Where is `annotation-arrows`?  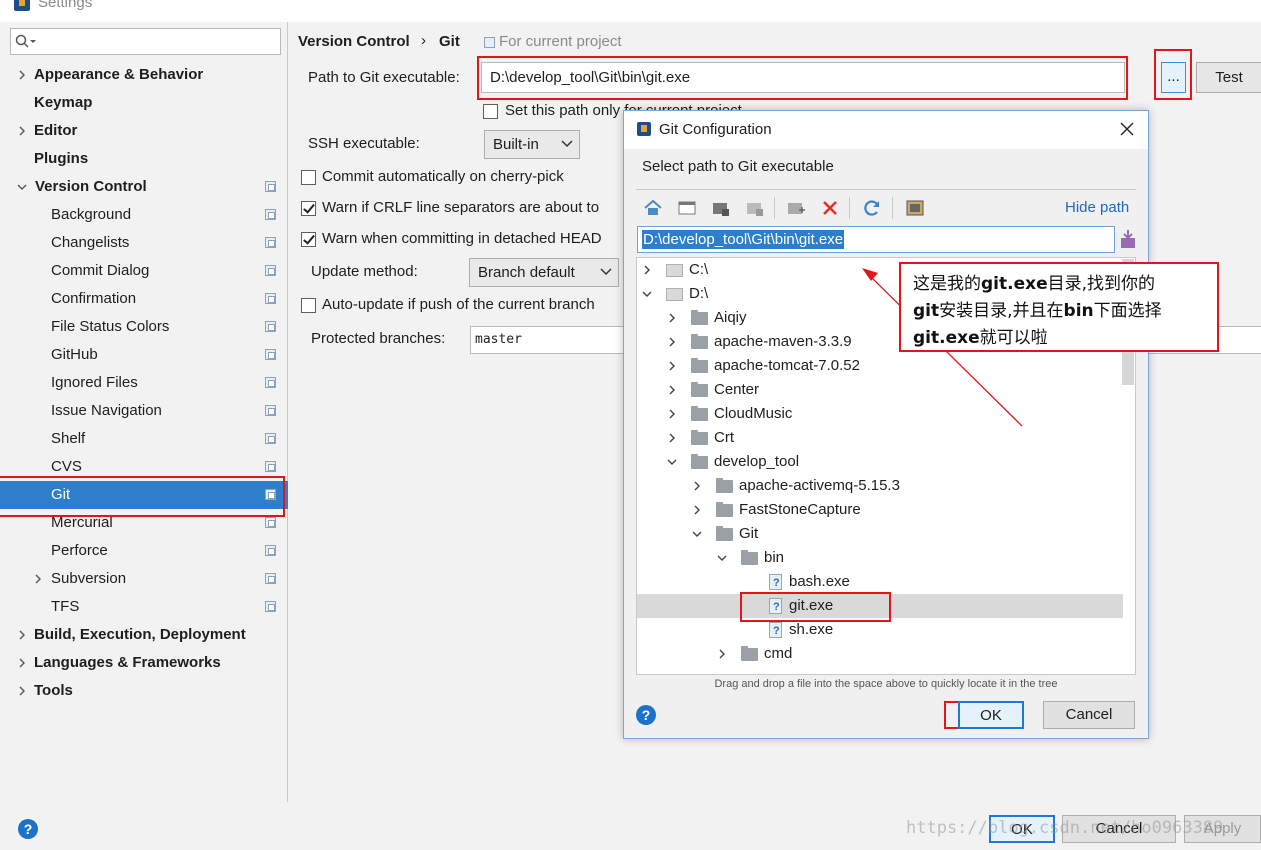 annotation-arrows is located at coordinates (942, 347).